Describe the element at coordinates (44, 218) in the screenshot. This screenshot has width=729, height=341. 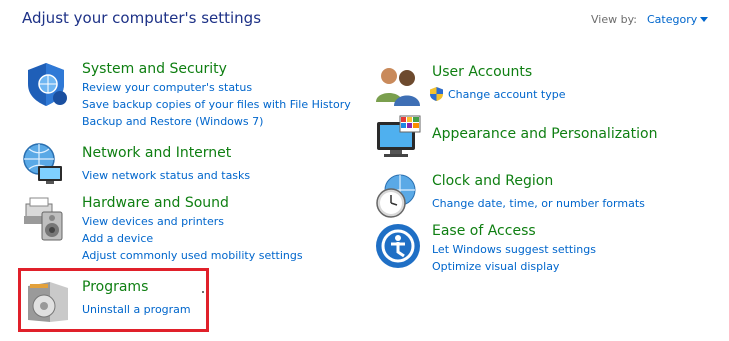
I see `printer-speaker-icon` at that location.